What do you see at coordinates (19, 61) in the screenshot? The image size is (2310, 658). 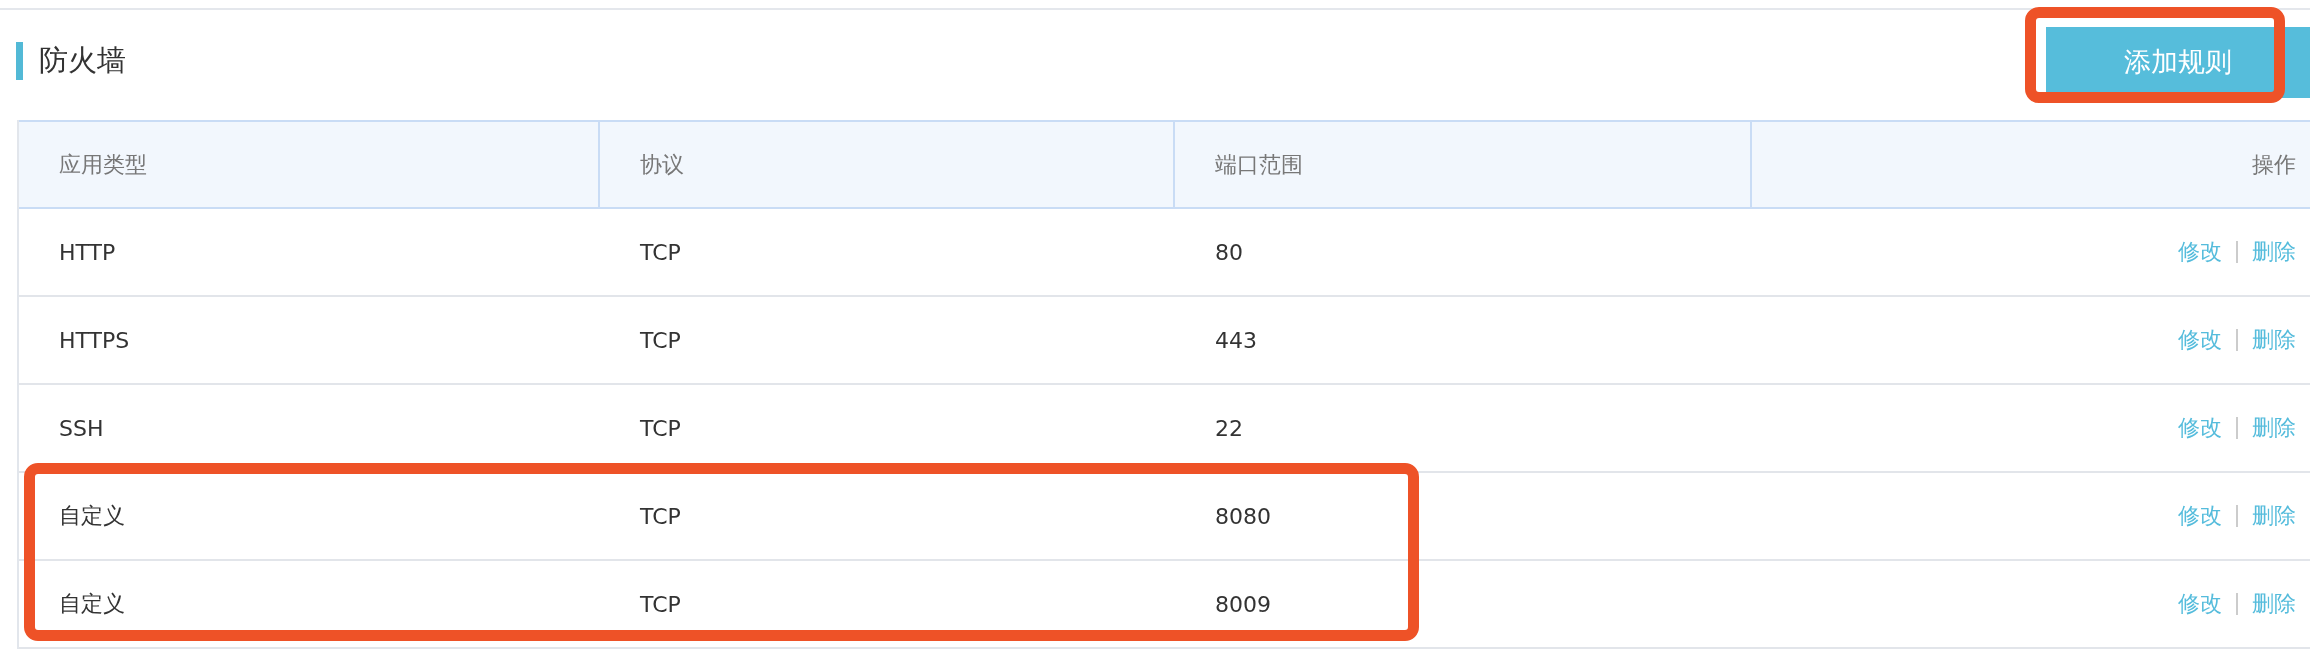 I see `title-accent-bar` at bounding box center [19, 61].